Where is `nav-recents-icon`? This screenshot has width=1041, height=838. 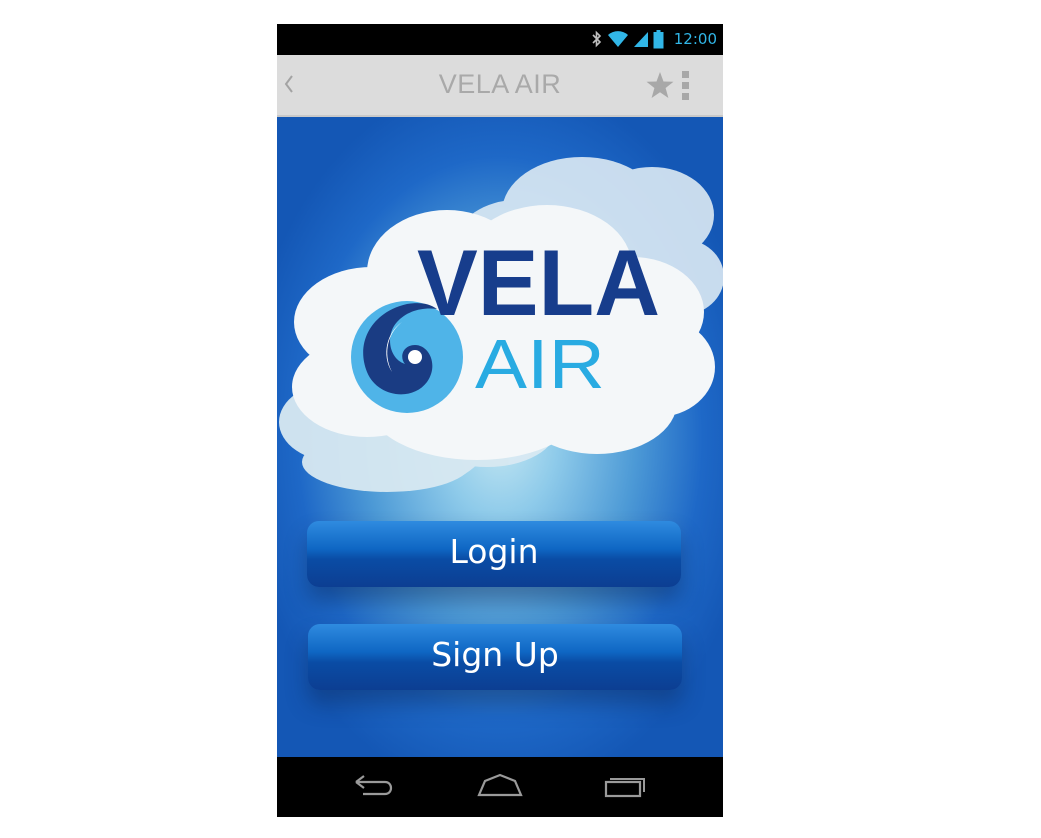 nav-recents-icon is located at coordinates (625, 788).